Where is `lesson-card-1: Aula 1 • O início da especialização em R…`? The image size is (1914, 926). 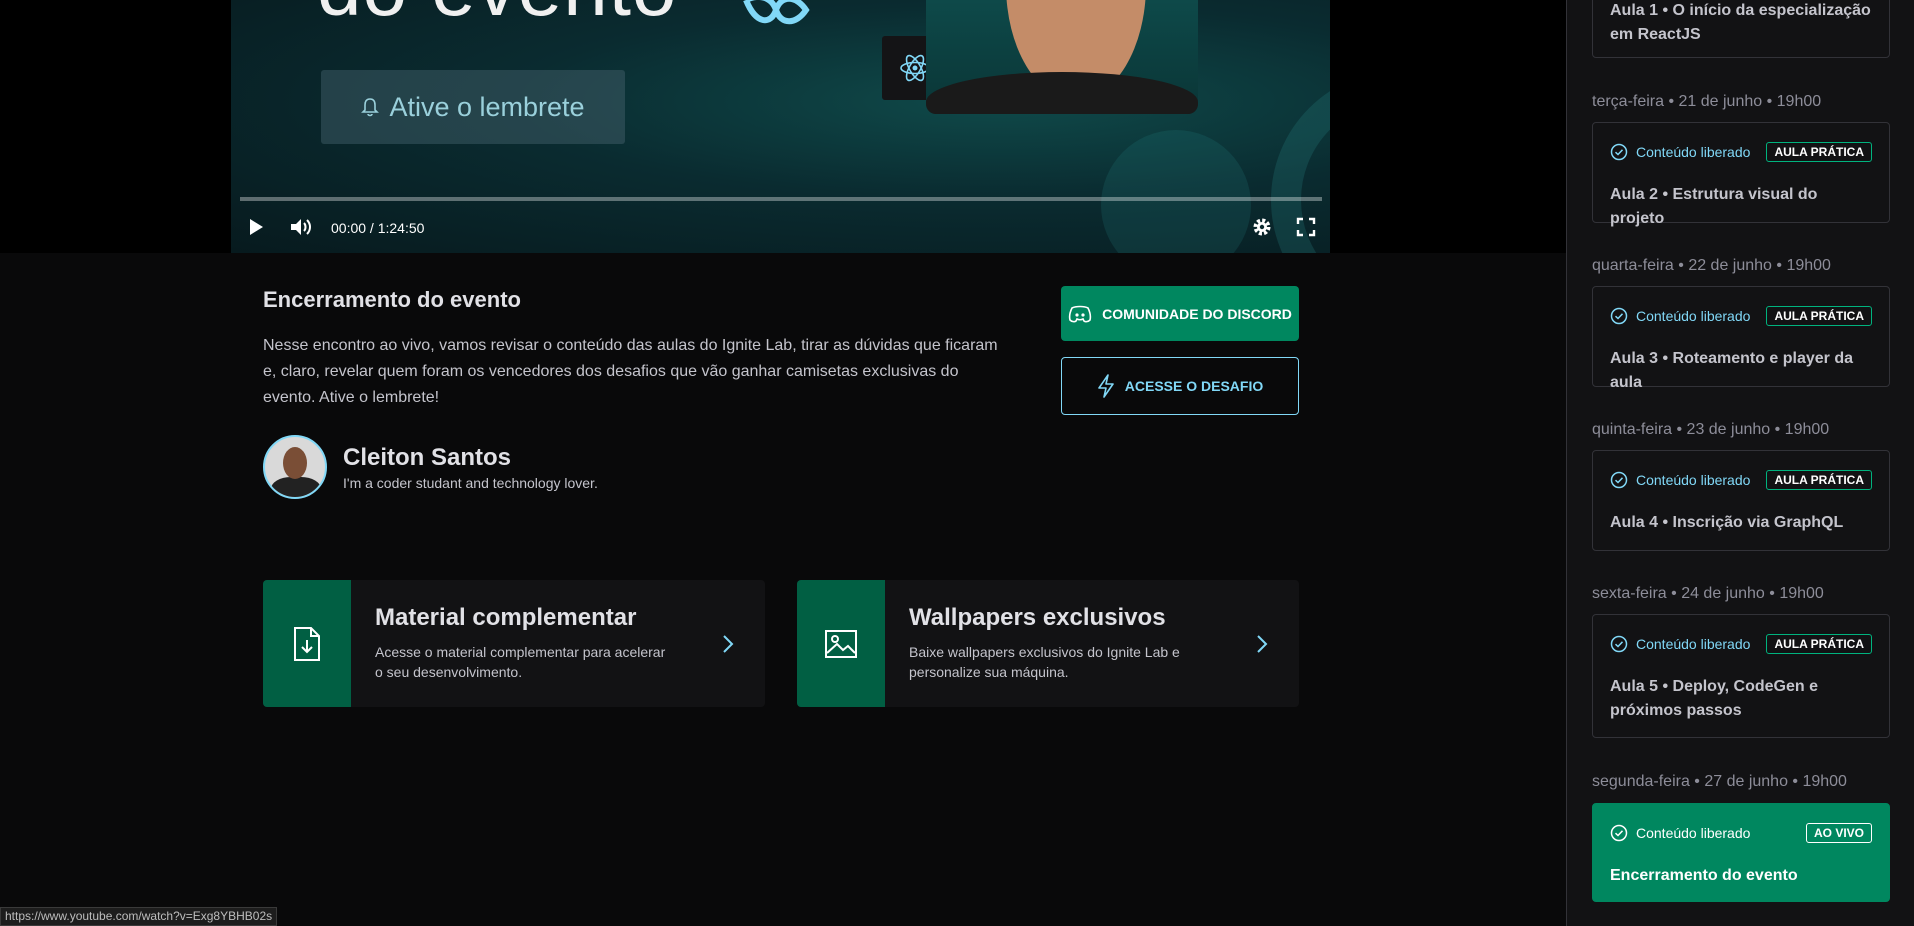 lesson-card-1: Aula 1 • O início da especialização em R… is located at coordinates (1741, 29).